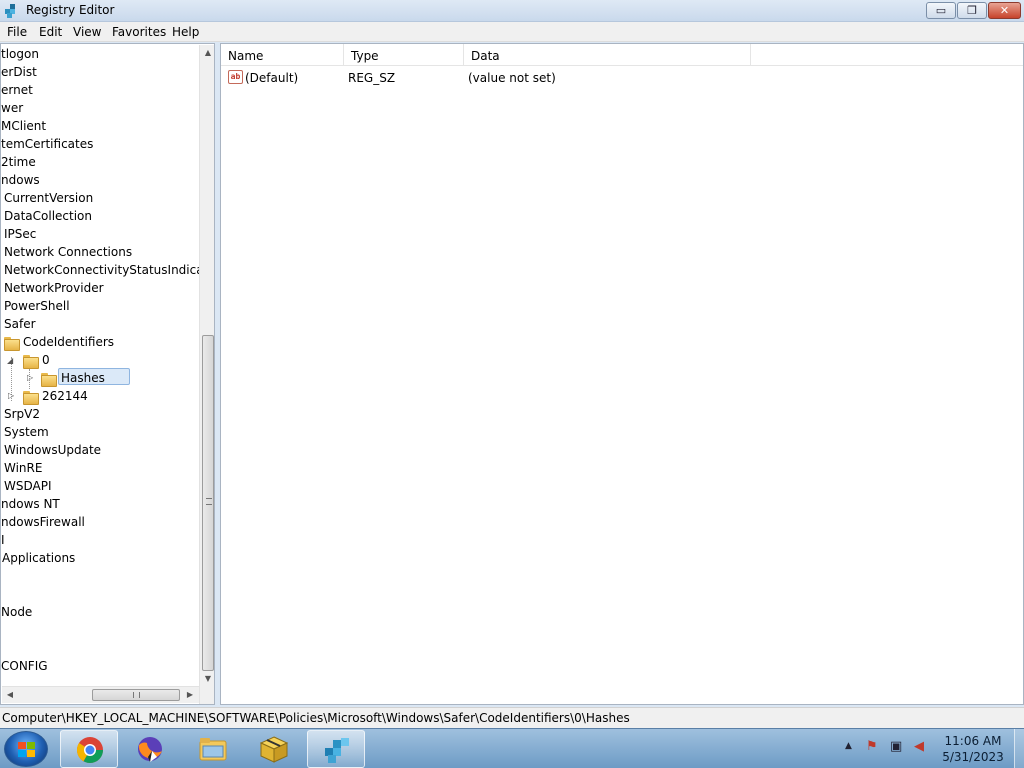  I want to click on tree-item: temCertificates, so click(47, 144).